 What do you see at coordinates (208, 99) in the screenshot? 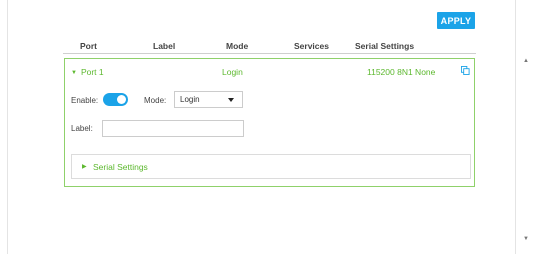
I see `mode-select: Login` at bounding box center [208, 99].